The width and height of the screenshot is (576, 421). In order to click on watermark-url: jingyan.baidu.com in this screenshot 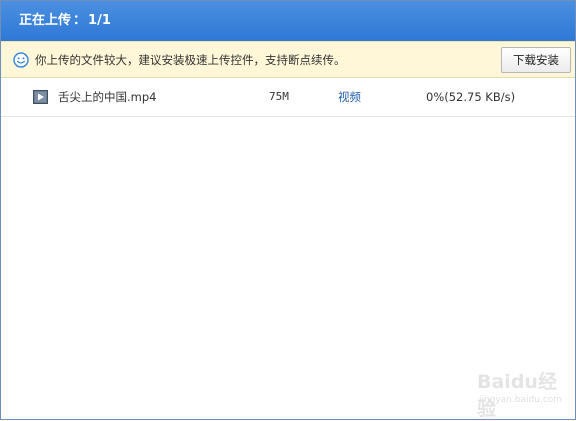, I will do `click(521, 400)`.